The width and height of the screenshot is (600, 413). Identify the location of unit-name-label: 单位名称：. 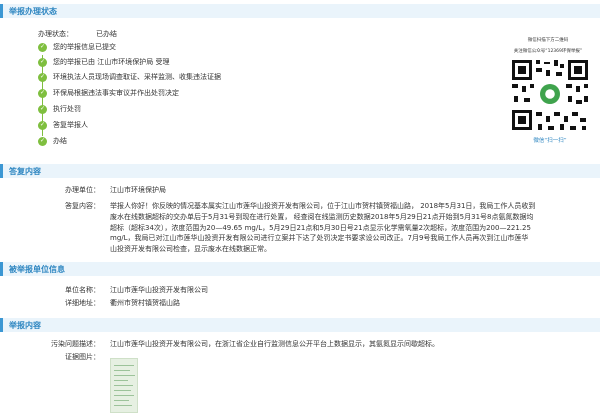
(82, 290).